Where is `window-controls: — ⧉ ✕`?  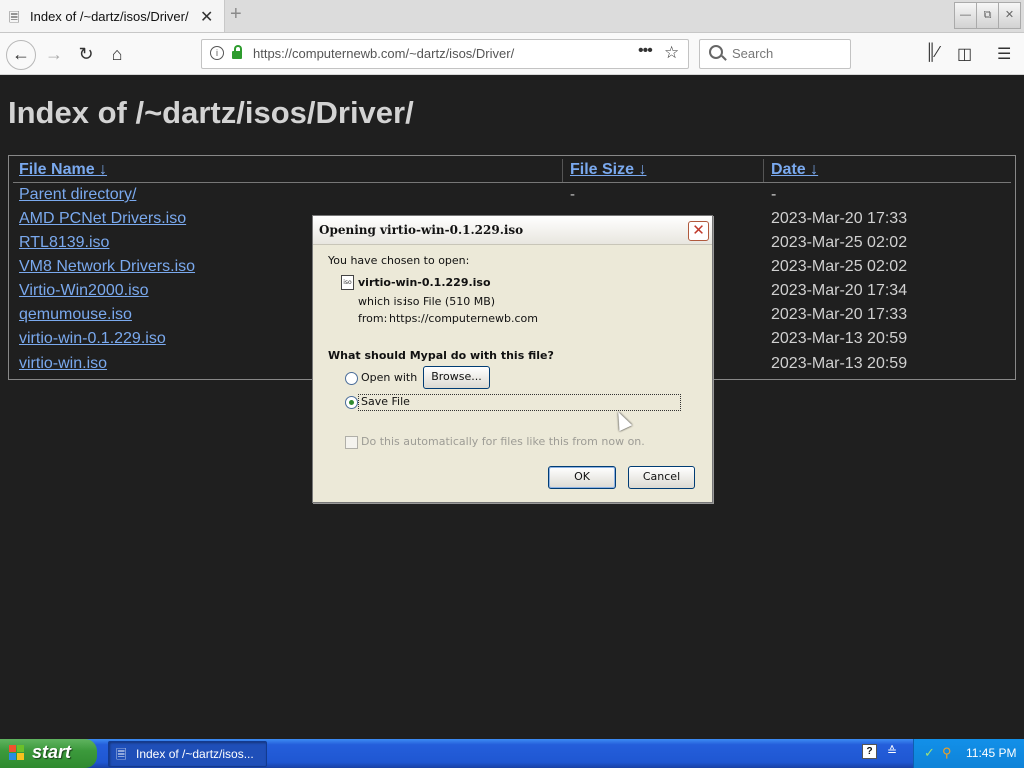
window-controls: — ⧉ ✕ is located at coordinates (987, 15).